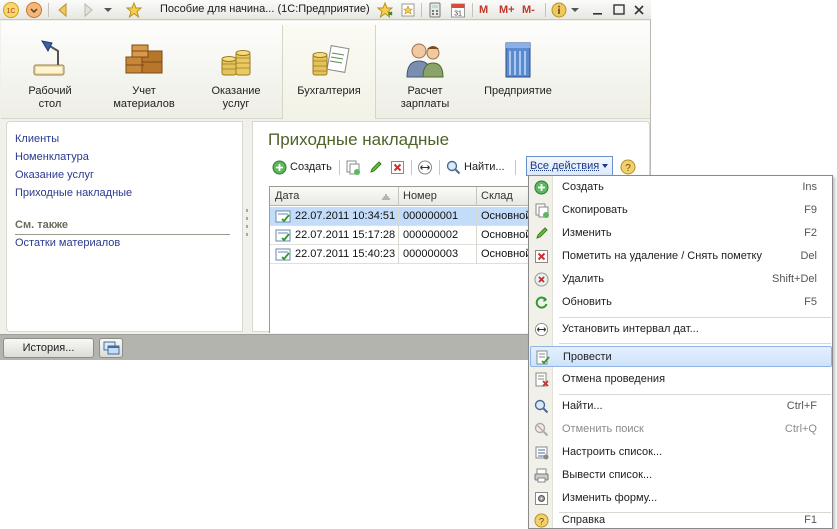 This screenshot has height=529, width=837. What do you see at coordinates (603, 429) in the screenshot?
I see `menu-item-label: Отменить поиск` at bounding box center [603, 429].